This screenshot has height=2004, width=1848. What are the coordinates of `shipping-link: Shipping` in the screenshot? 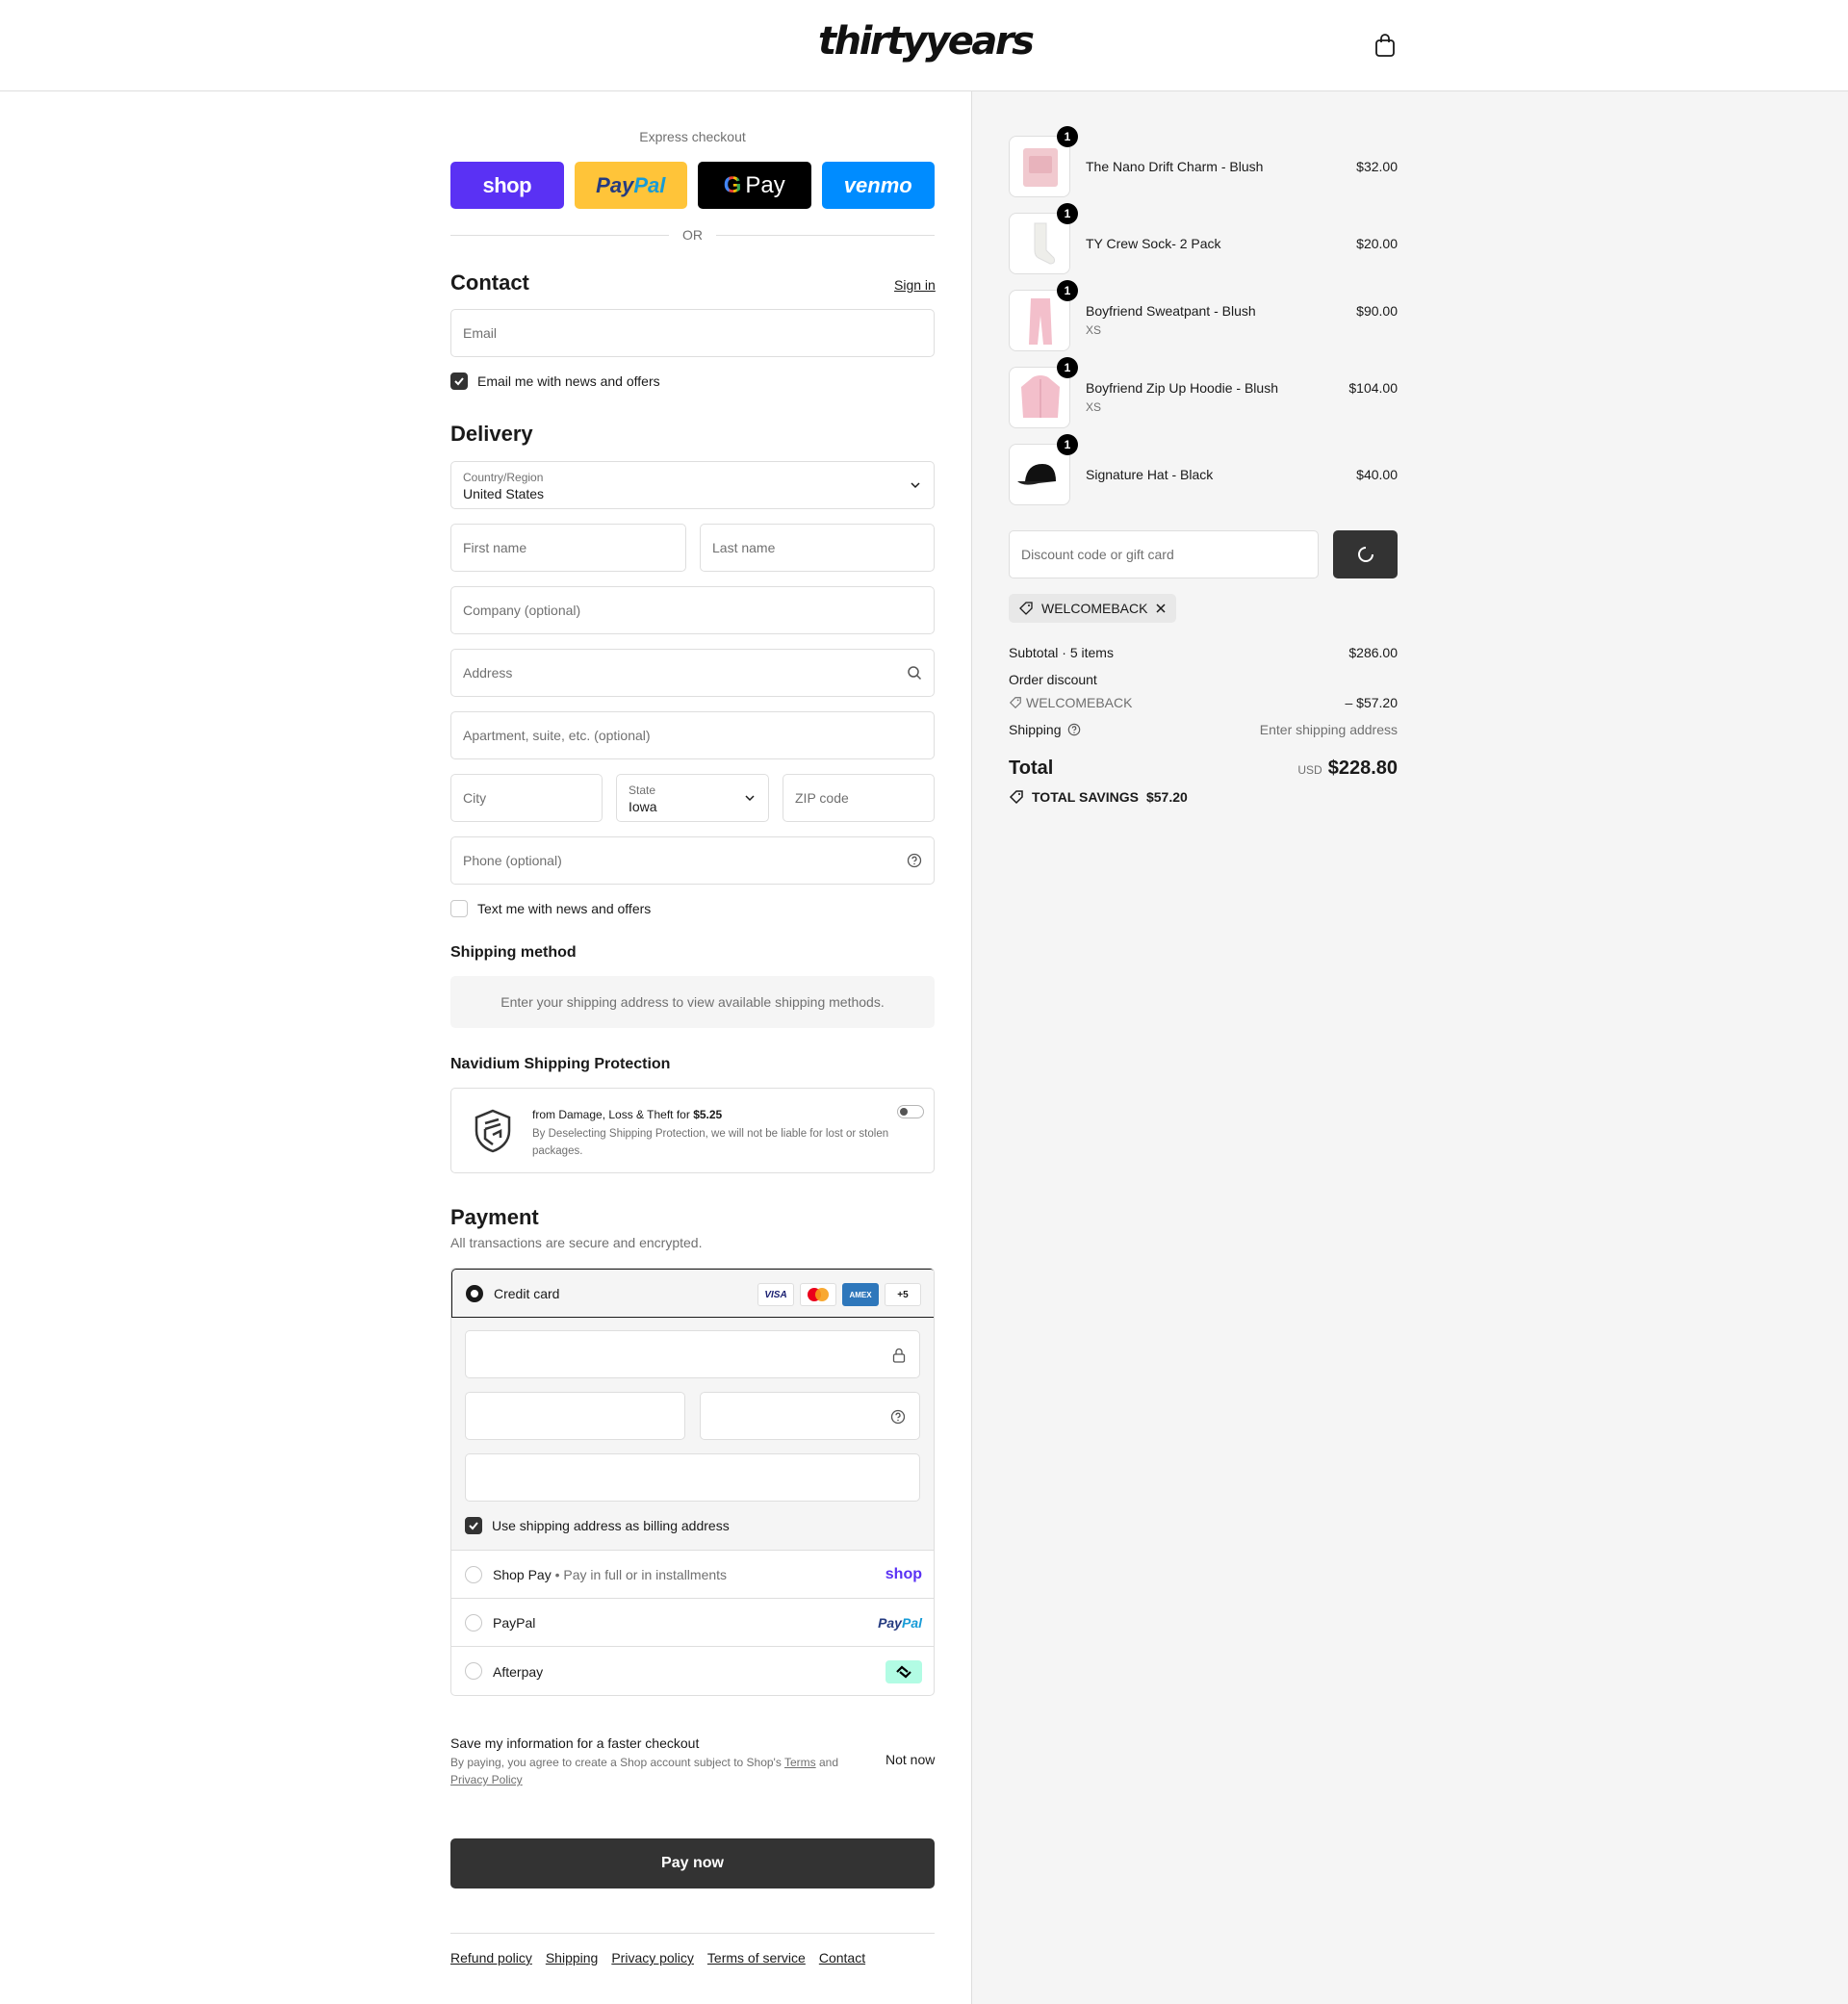 It's located at (572, 1957).